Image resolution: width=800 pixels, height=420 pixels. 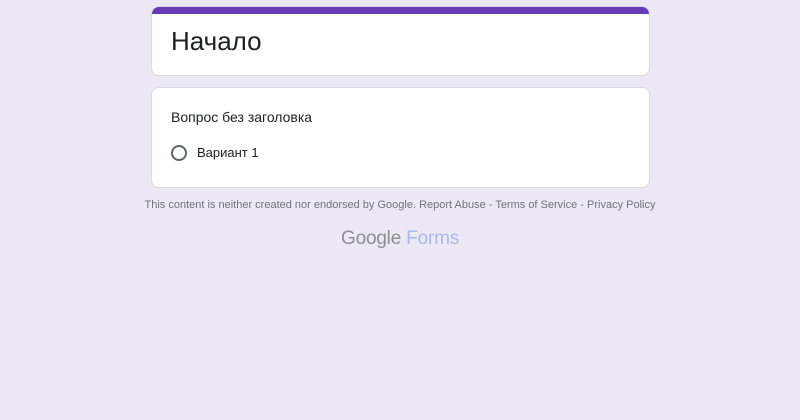 I want to click on logo-google-text: Google, so click(x=371, y=238).